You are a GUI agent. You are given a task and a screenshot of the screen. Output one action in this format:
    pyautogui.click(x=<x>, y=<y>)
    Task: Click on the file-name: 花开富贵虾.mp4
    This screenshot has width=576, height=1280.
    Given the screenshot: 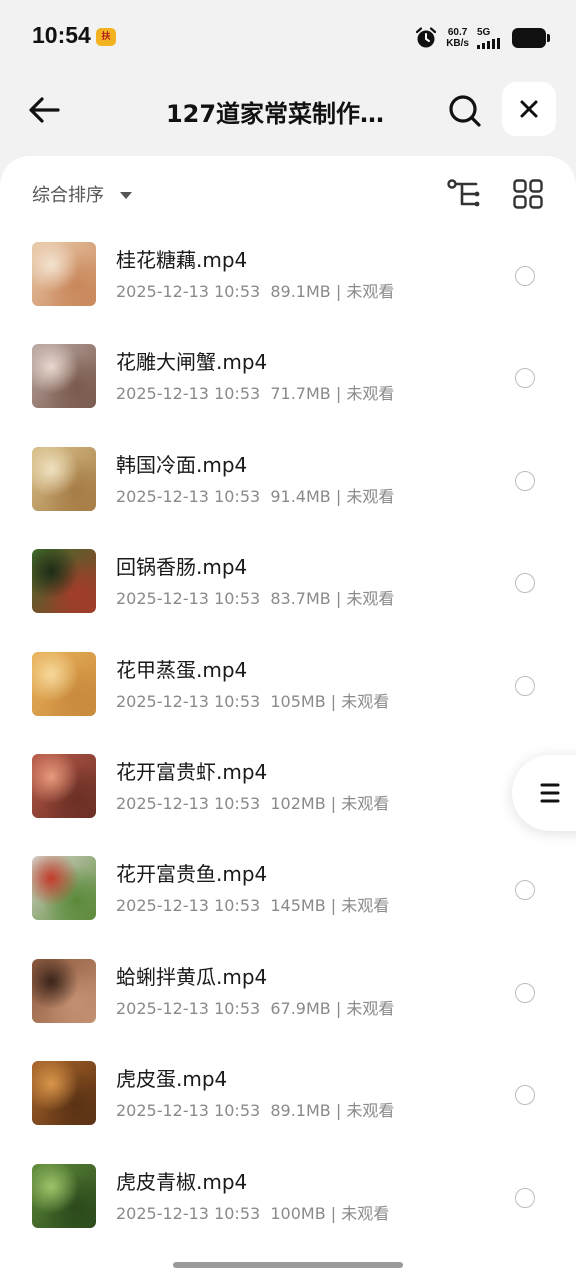 What is the action you would take?
    pyautogui.click(x=192, y=771)
    